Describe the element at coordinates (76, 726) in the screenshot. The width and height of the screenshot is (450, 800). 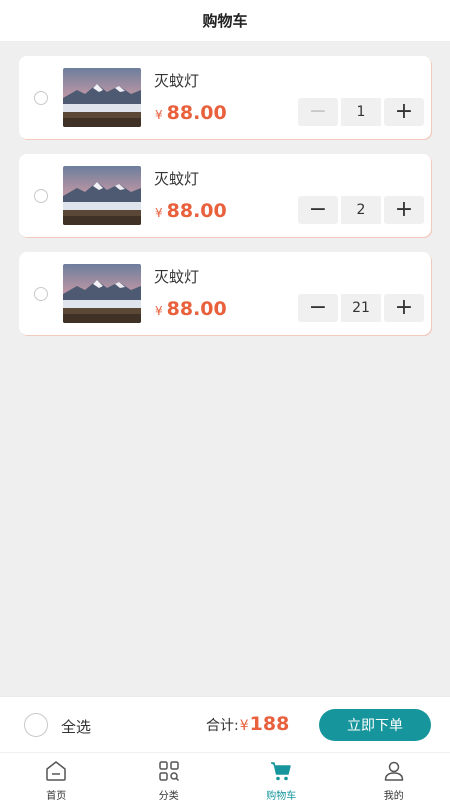
I see `select-all-label: 全选` at that location.